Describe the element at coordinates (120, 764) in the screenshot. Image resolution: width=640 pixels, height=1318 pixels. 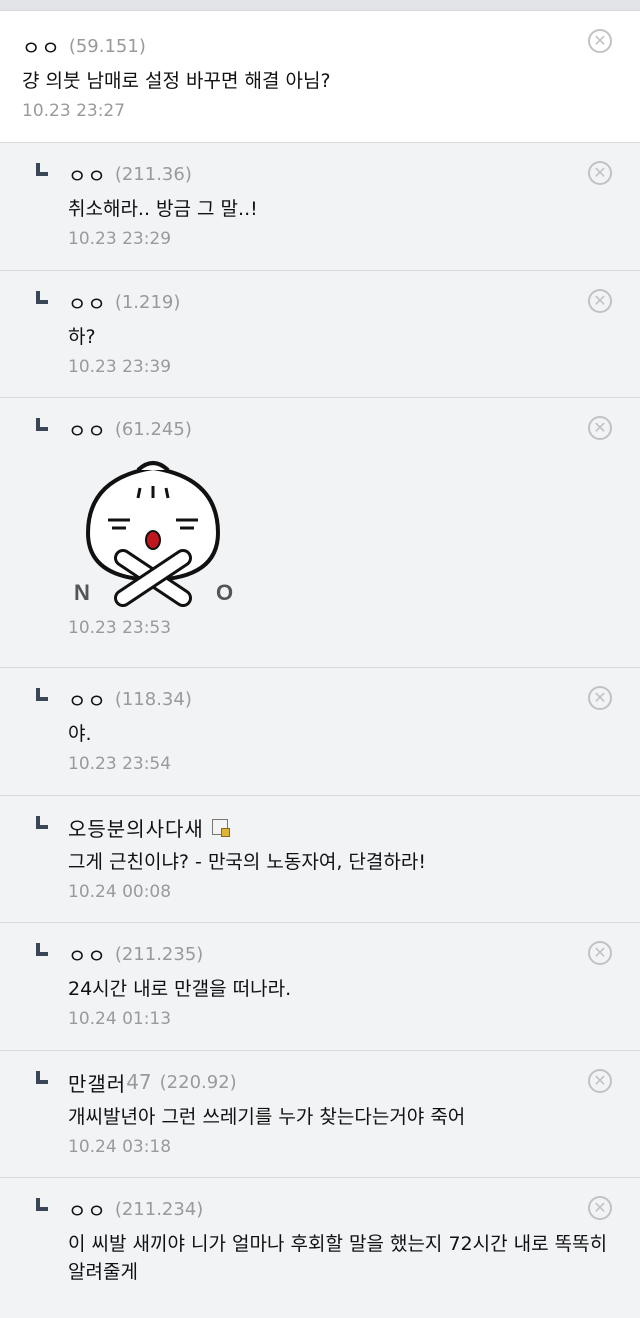
I see `comment-date: 10.23 23:54` at that location.